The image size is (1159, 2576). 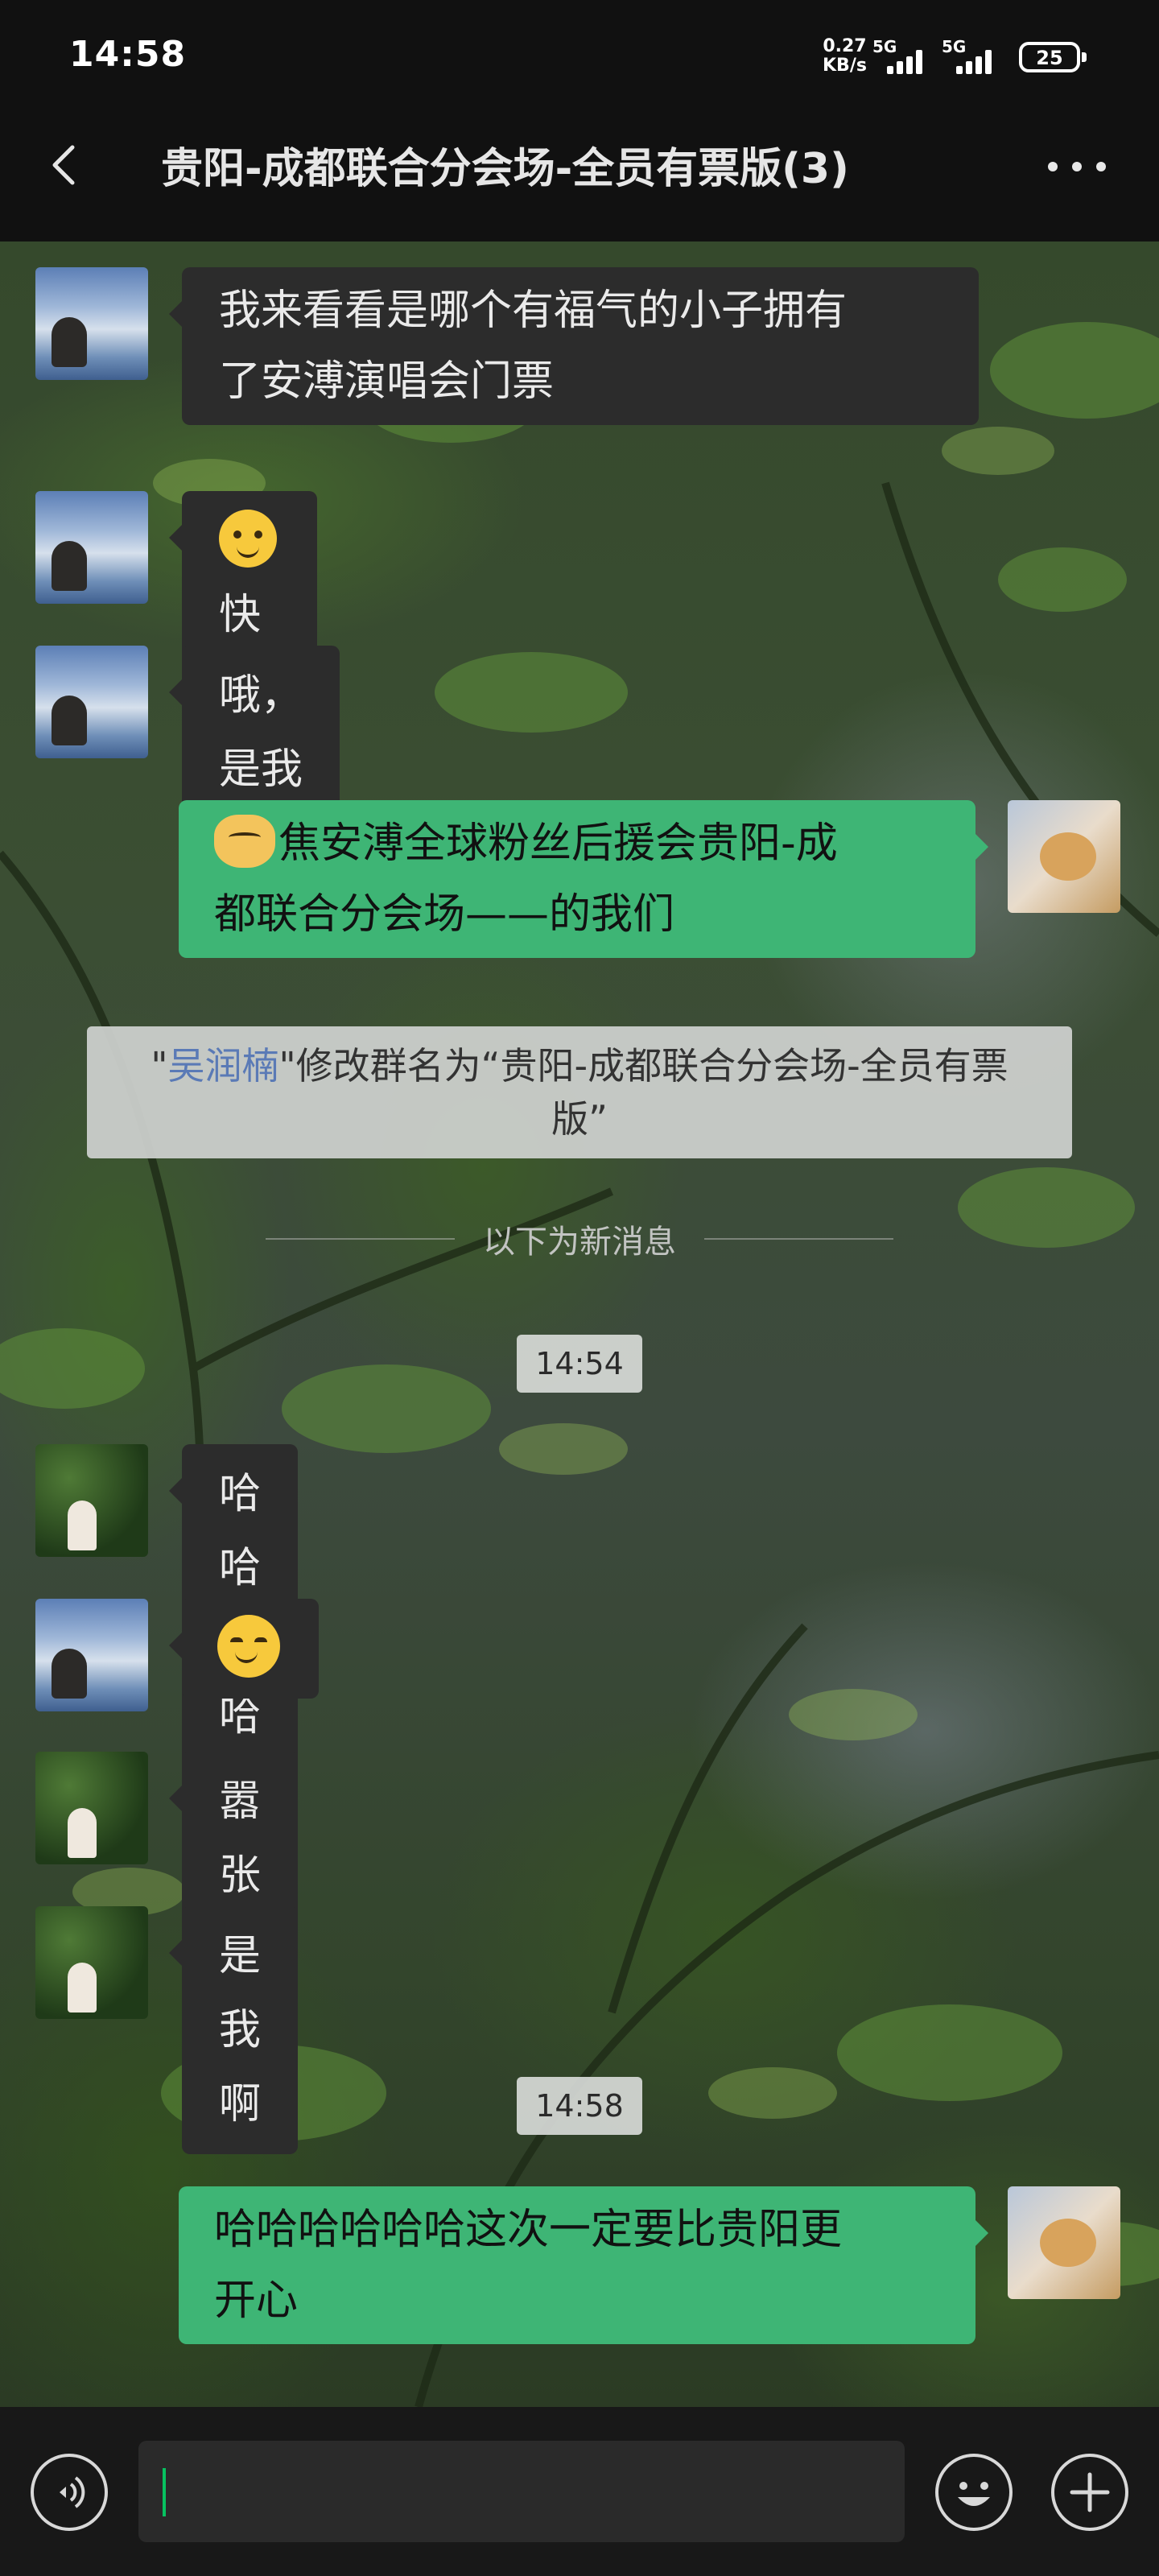 I want to click on more-dots-icon, so click(x=1053, y=166).